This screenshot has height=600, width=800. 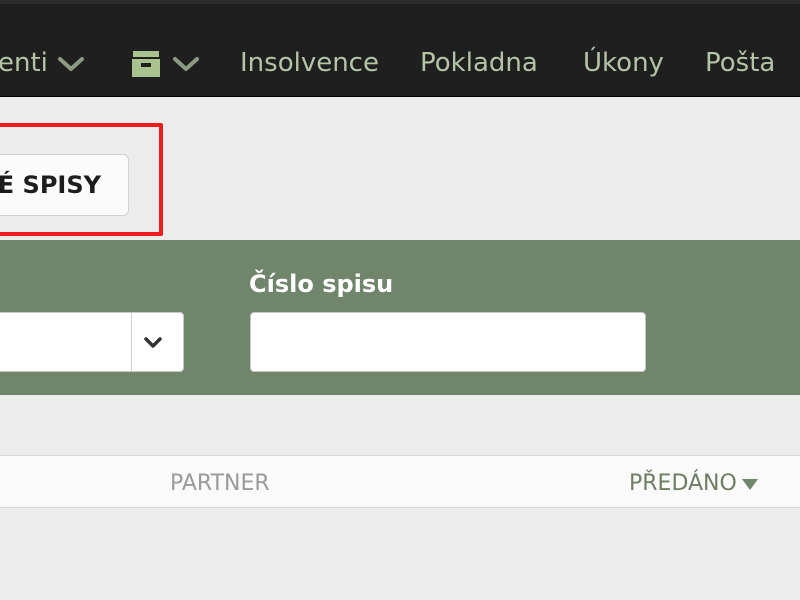 I want to click on column-header-label: PŘEDÁNO, so click(x=683, y=483).